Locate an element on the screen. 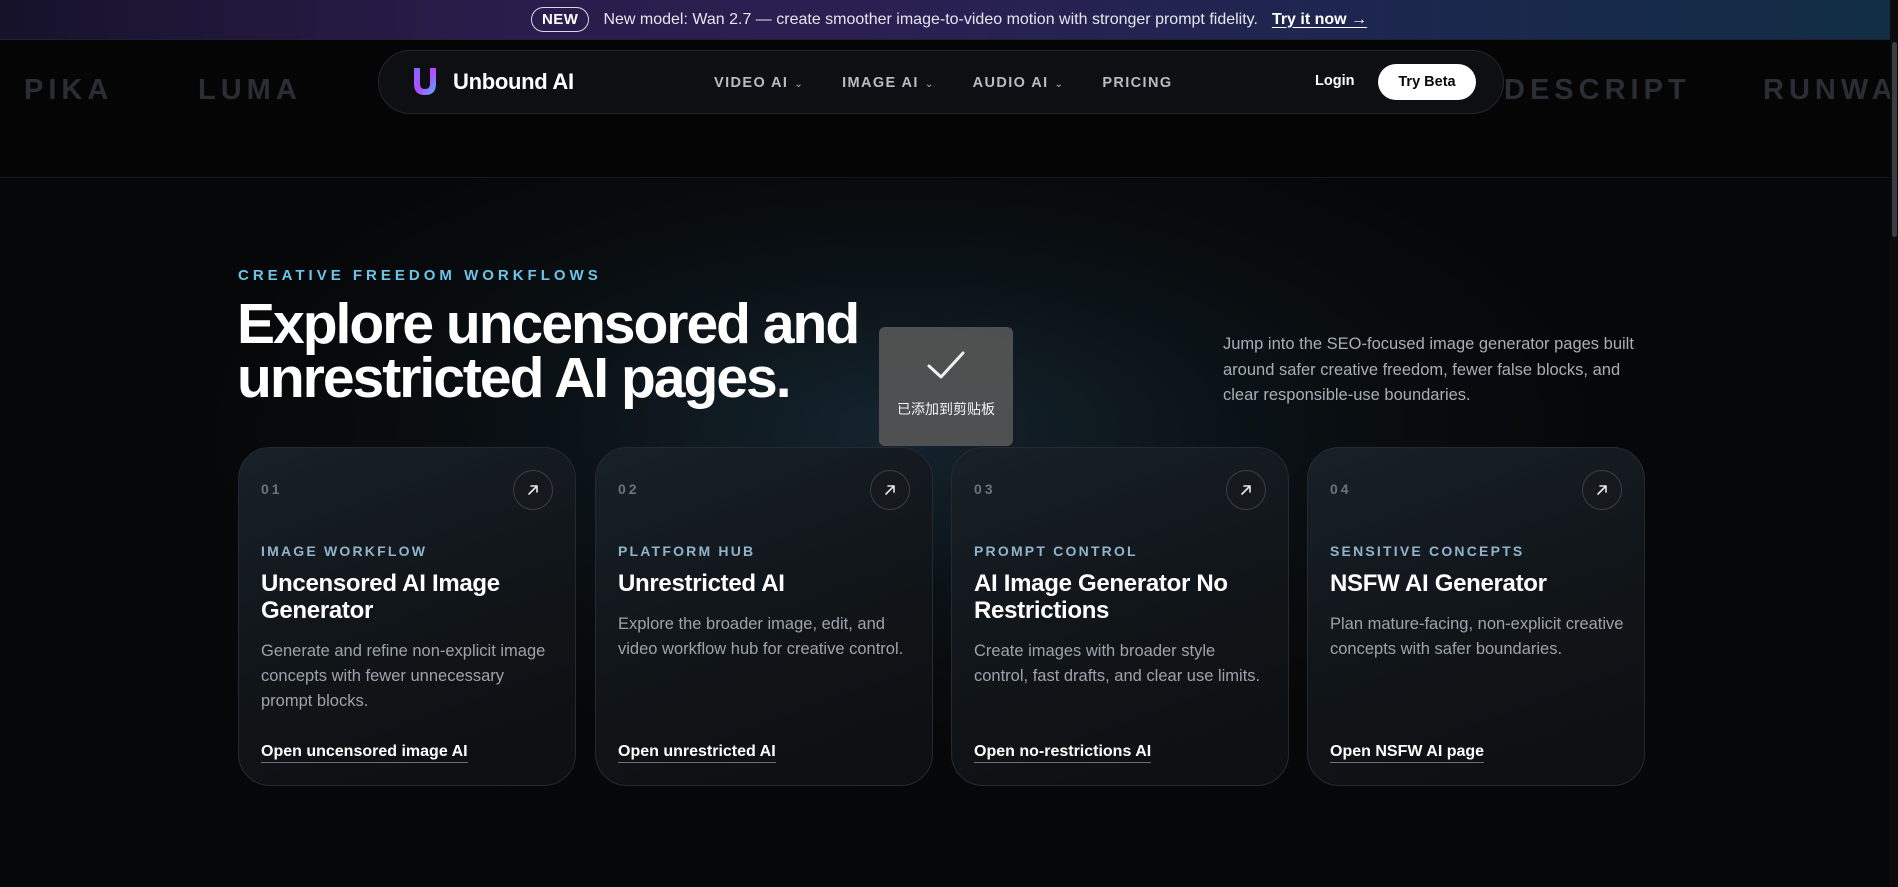 The image size is (1898, 887). card-number: 04 is located at coordinates (1341, 489).